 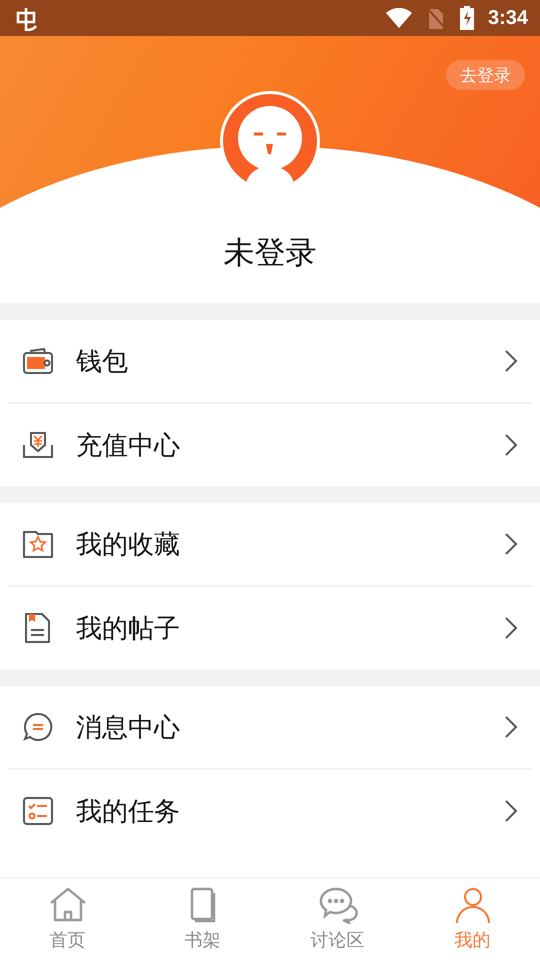 I want to click on battery-icon, so click(x=467, y=18).